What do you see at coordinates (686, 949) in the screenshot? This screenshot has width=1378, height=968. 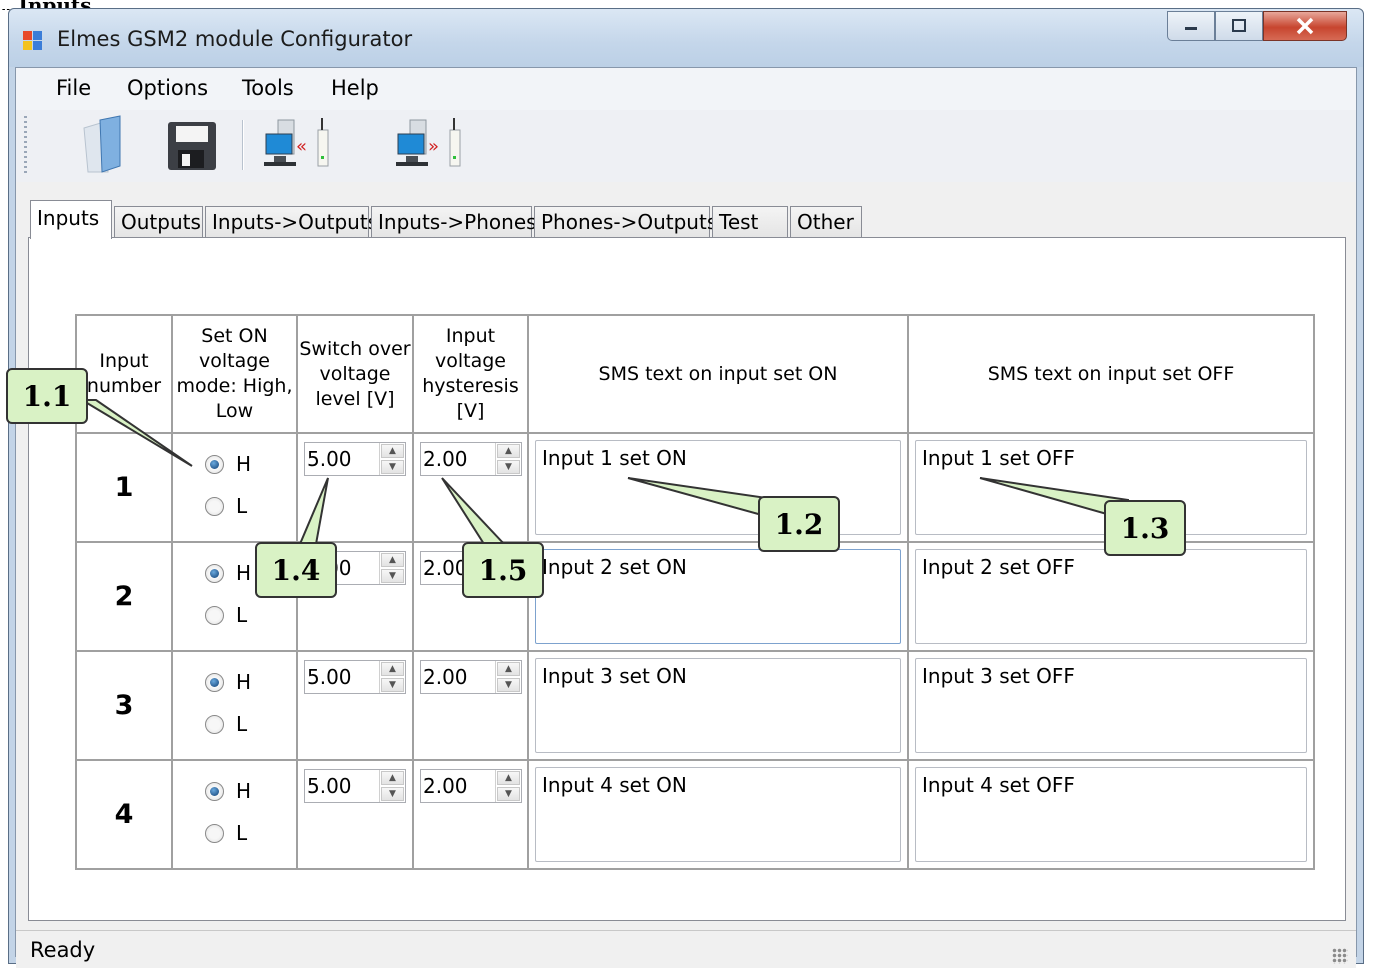 I see `status-bar: Ready` at bounding box center [686, 949].